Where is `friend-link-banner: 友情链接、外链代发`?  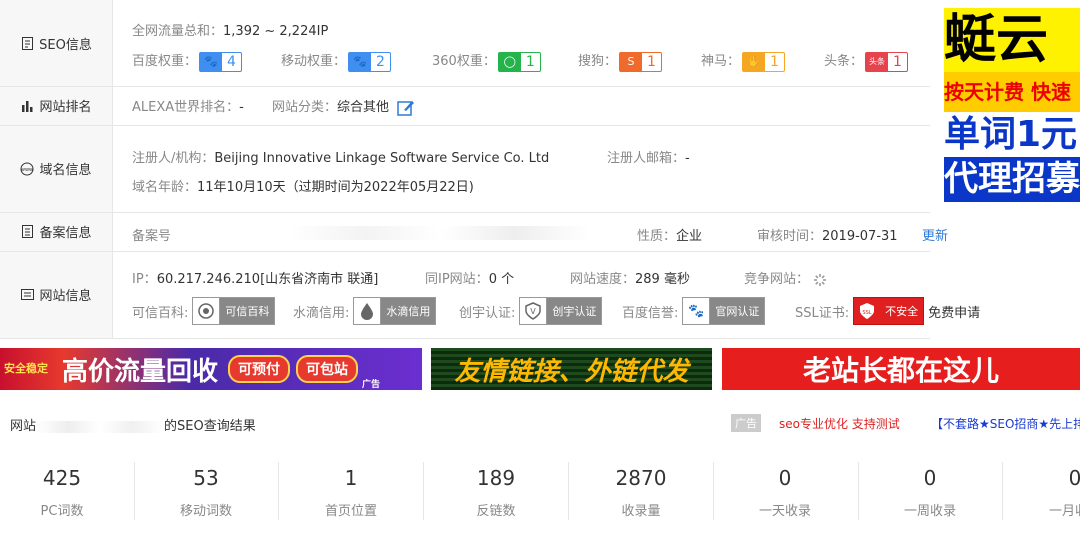
friend-link-banner: 友情链接、外链代发 is located at coordinates (571, 369).